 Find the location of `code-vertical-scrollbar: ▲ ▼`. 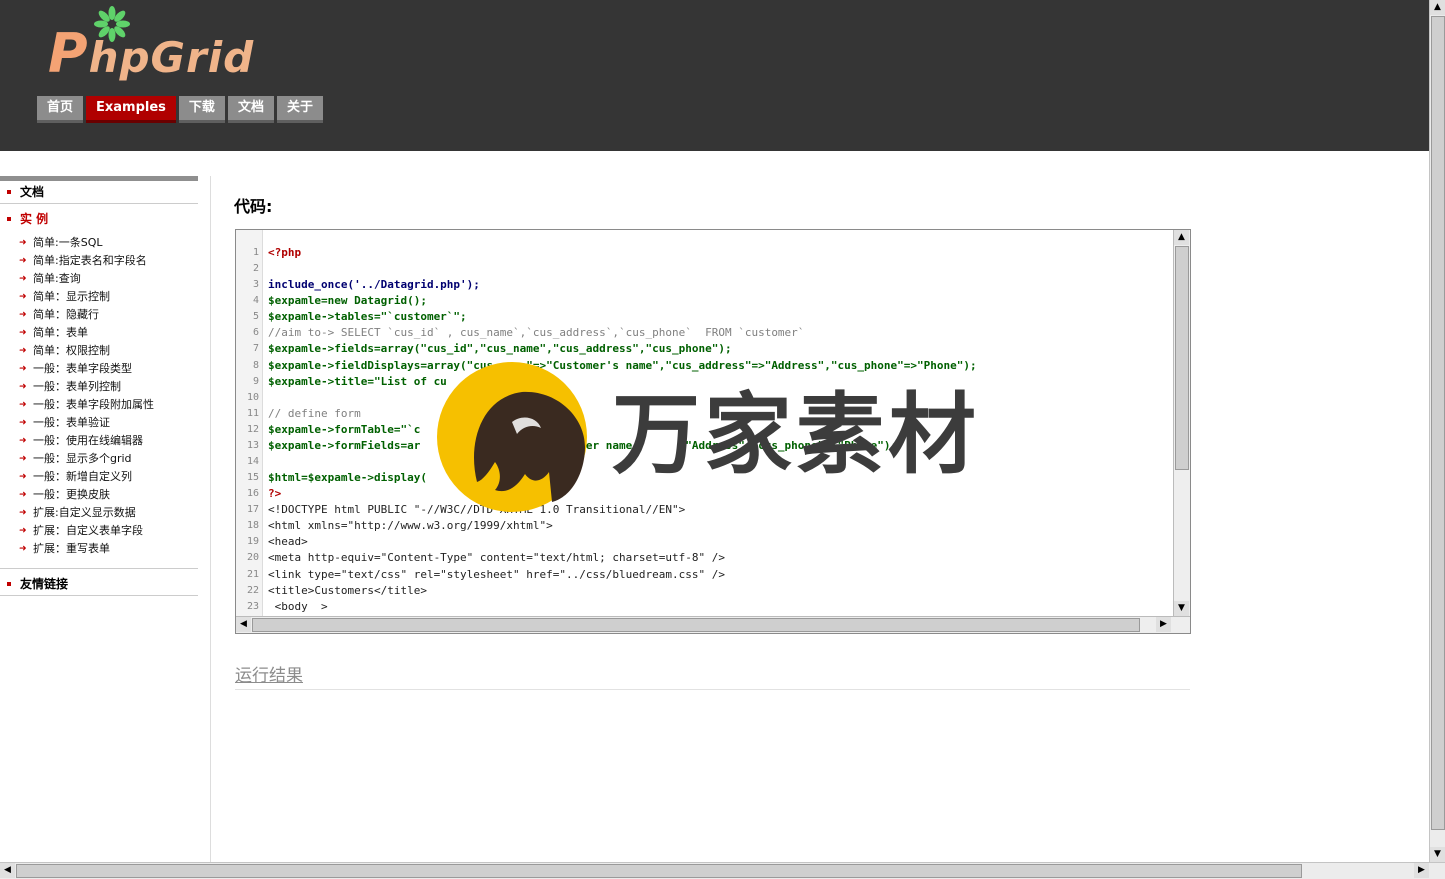

code-vertical-scrollbar: ▲ ▼ is located at coordinates (1181, 423).